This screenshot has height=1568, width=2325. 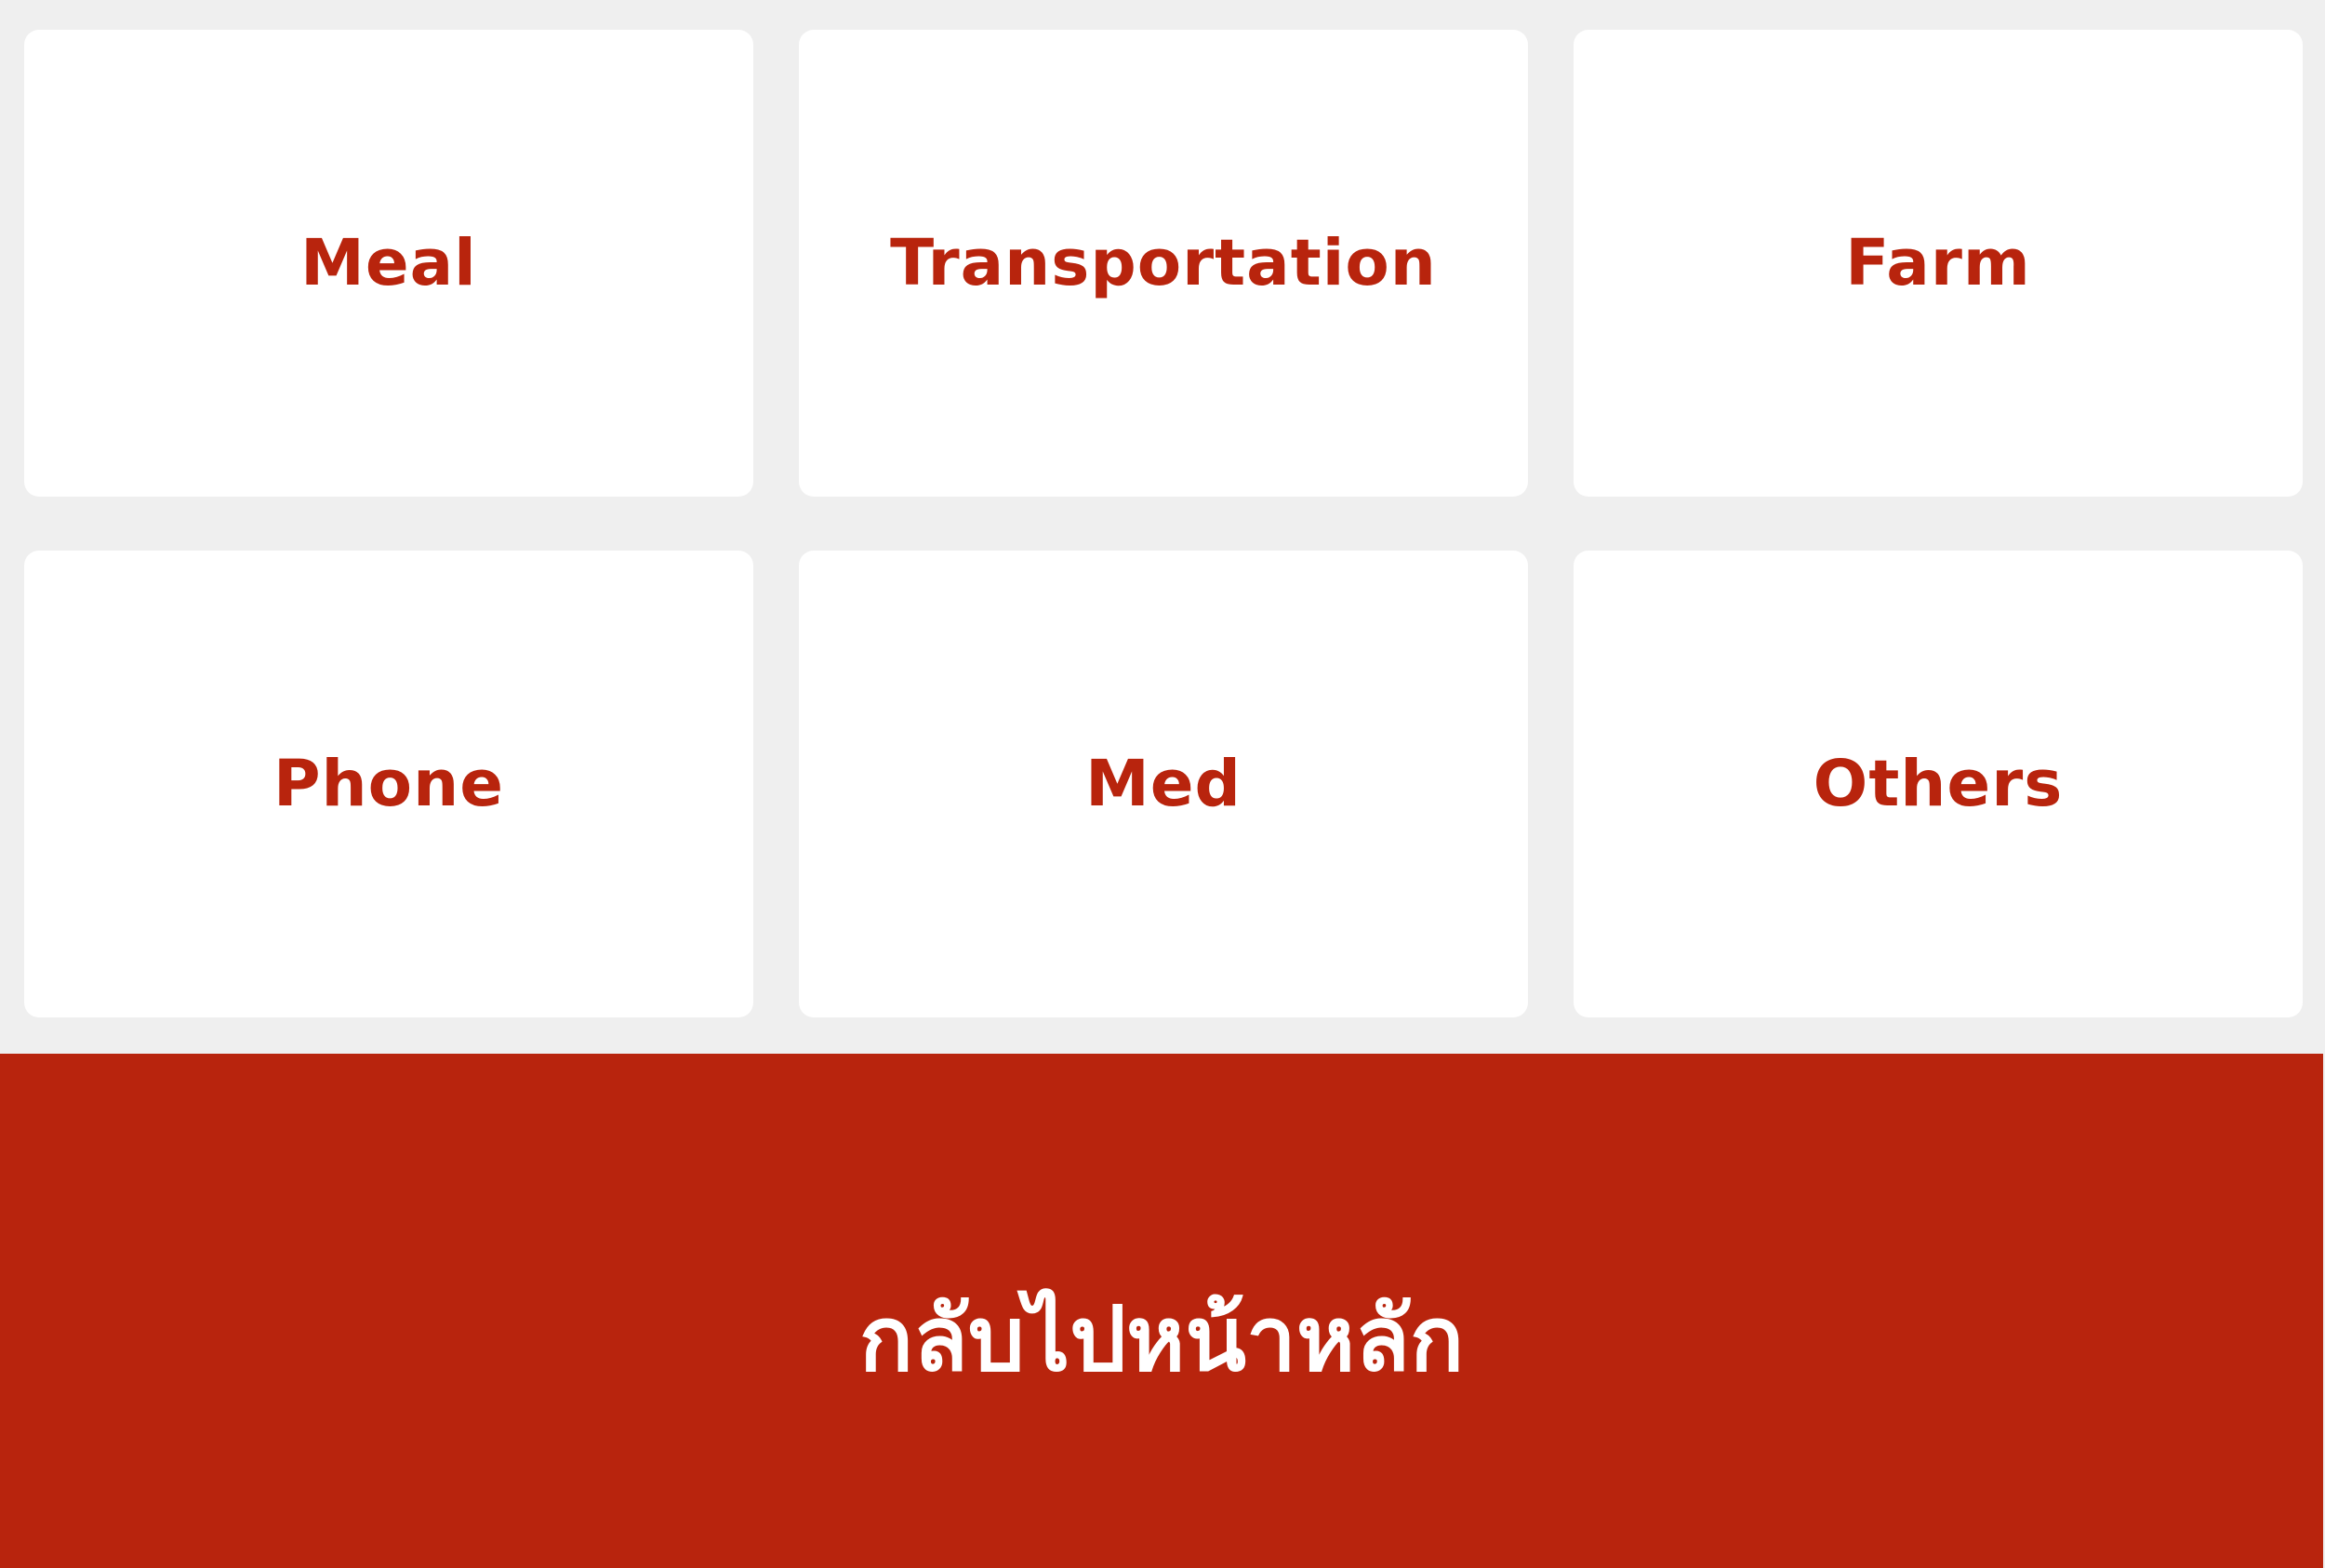 I want to click on category-tile-phone: Phone, so click(x=388, y=784).